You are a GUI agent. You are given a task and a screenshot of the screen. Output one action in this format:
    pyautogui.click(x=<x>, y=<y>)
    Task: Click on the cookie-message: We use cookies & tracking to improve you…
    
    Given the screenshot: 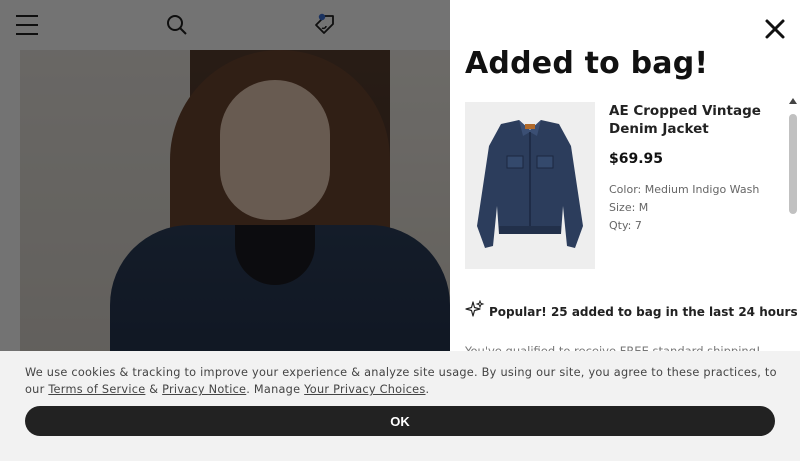 What is the action you would take?
    pyautogui.click(x=405, y=381)
    